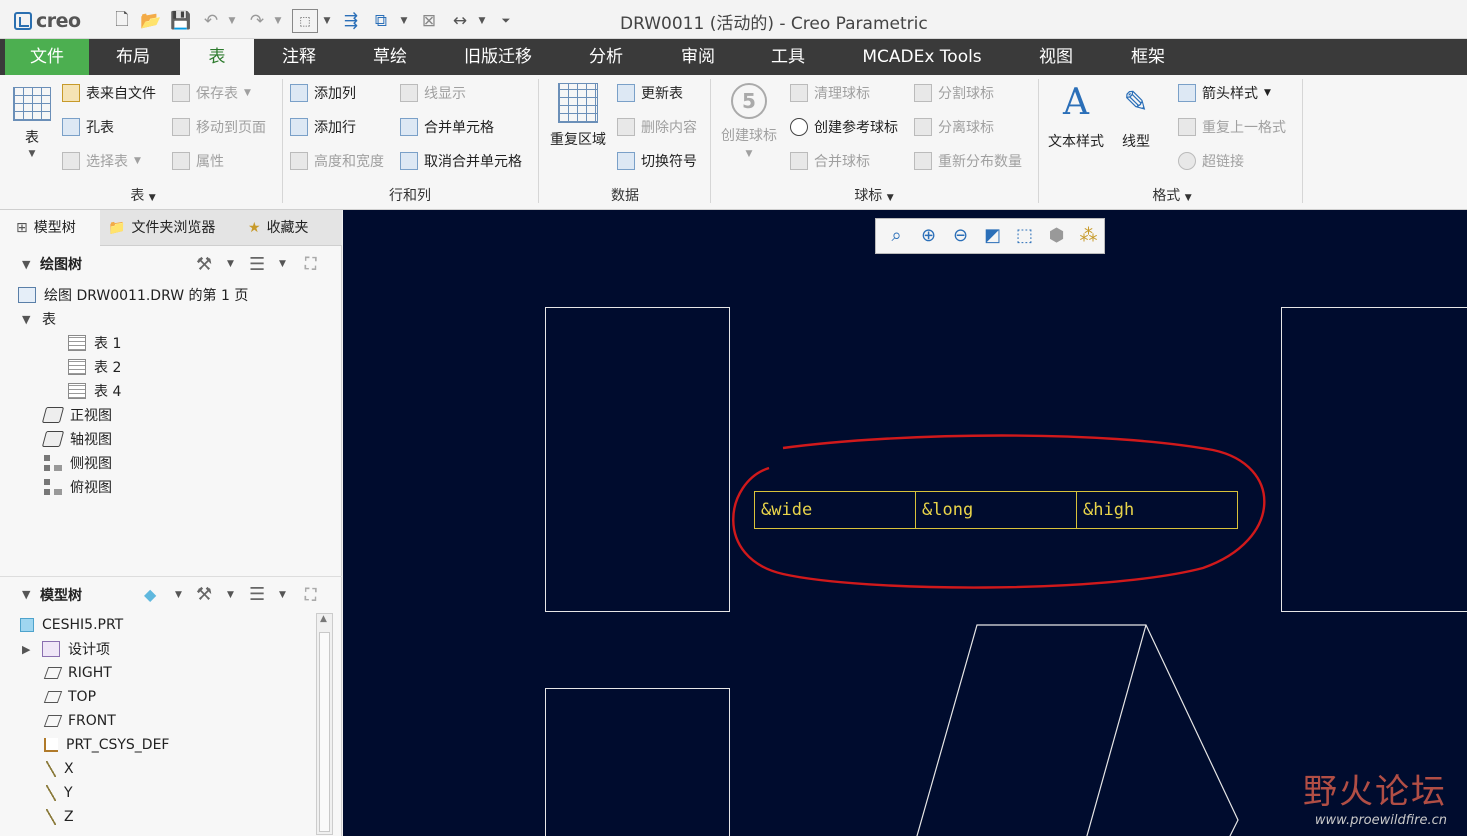 This screenshot has width=1467, height=836. I want to click on scrollbar-thumb, so click(324, 732).